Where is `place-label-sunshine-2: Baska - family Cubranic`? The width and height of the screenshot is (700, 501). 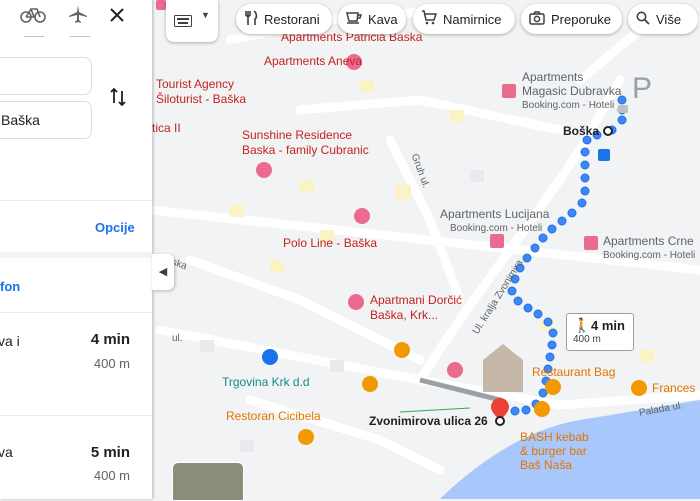 place-label-sunshine-2: Baska - family Cubranic is located at coordinates (305, 150).